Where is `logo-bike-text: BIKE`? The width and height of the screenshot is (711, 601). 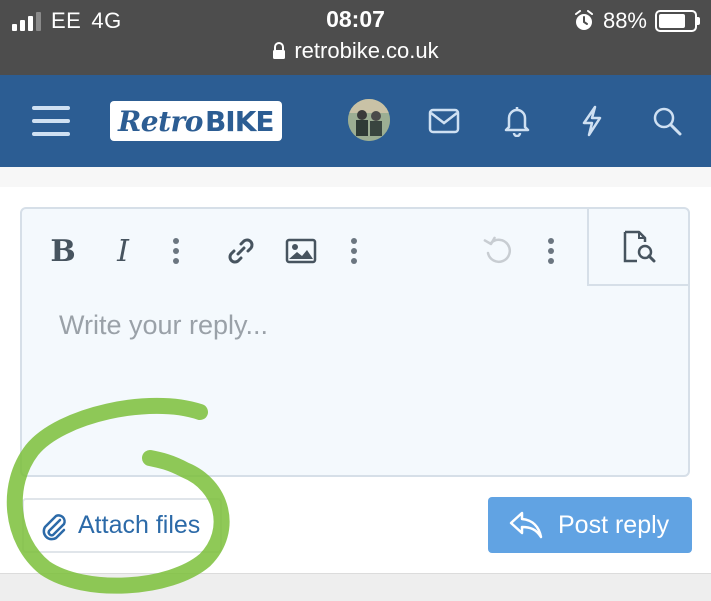
logo-bike-text: BIKE is located at coordinates (239, 121).